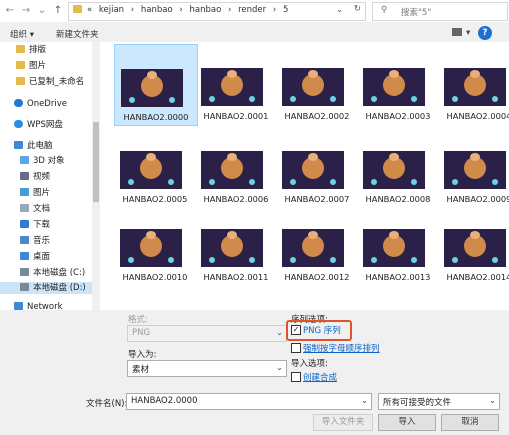 Image resolution: width=509 pixels, height=435 pixels. I want to click on sidebar-item-drive-c: 本地磁盘 (C:), so click(52, 273).